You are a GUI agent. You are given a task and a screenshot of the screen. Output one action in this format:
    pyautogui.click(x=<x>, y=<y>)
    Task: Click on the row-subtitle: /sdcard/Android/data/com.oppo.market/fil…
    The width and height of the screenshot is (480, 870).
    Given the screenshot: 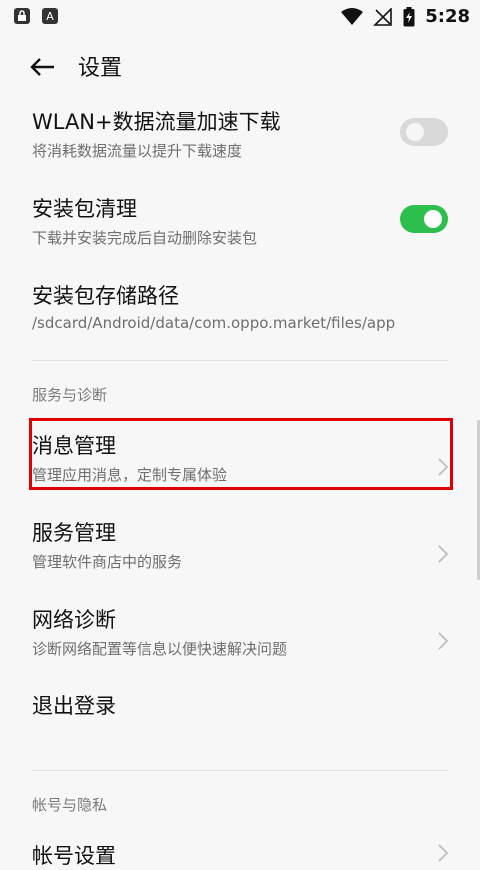 What is the action you would take?
    pyautogui.click(x=214, y=323)
    